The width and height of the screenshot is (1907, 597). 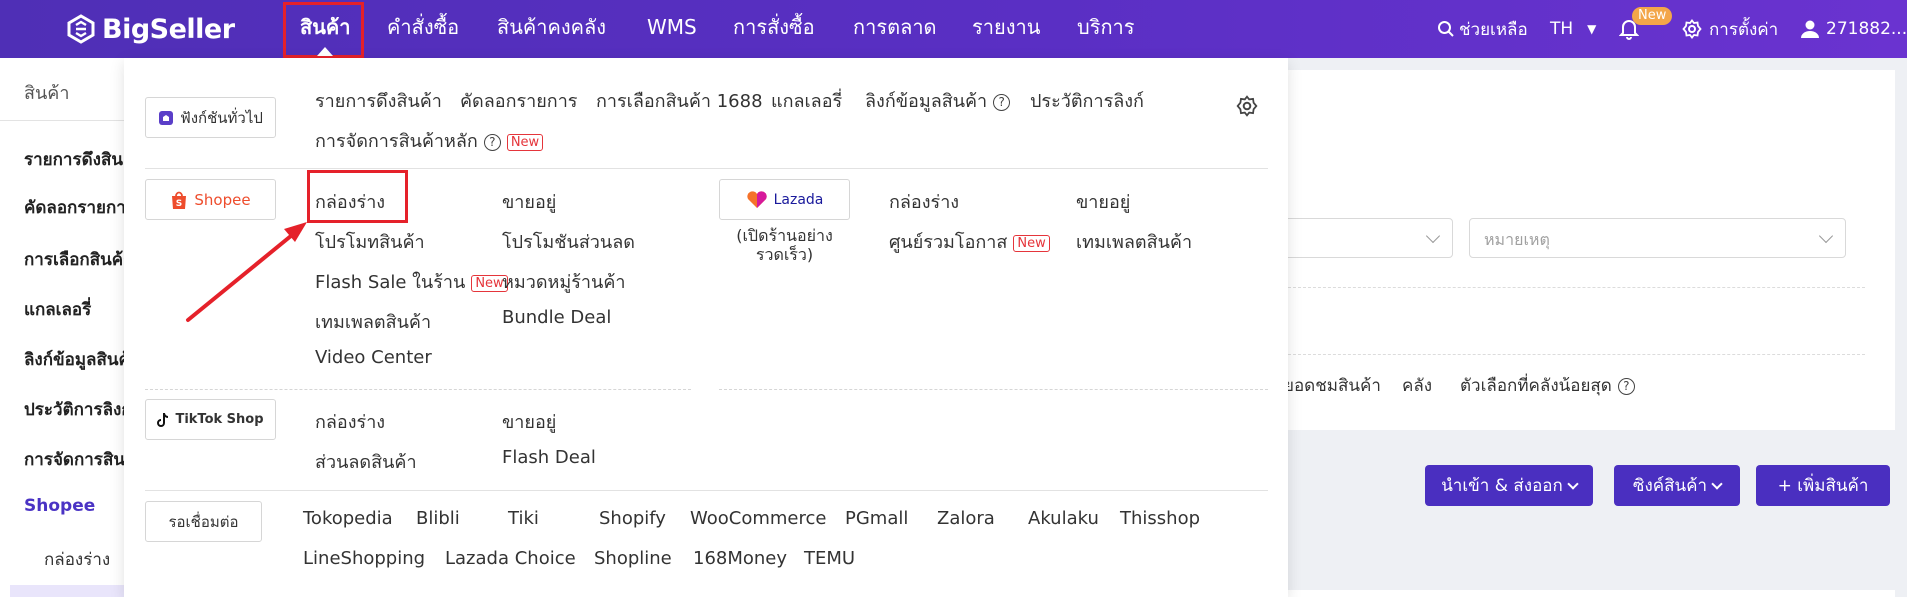 I want to click on sidebar-item-copy-listing: คัดลอกรายการ, so click(x=79, y=207).